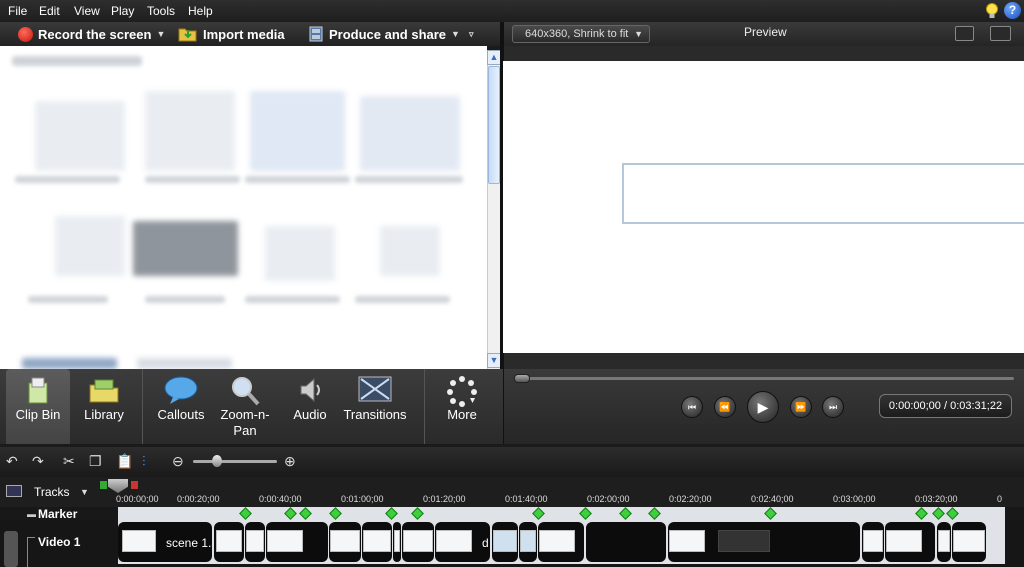 This screenshot has height=567, width=1024. What do you see at coordinates (494, 57) in the screenshot?
I see `scroll-up-arrow-icon: ▲` at bounding box center [494, 57].